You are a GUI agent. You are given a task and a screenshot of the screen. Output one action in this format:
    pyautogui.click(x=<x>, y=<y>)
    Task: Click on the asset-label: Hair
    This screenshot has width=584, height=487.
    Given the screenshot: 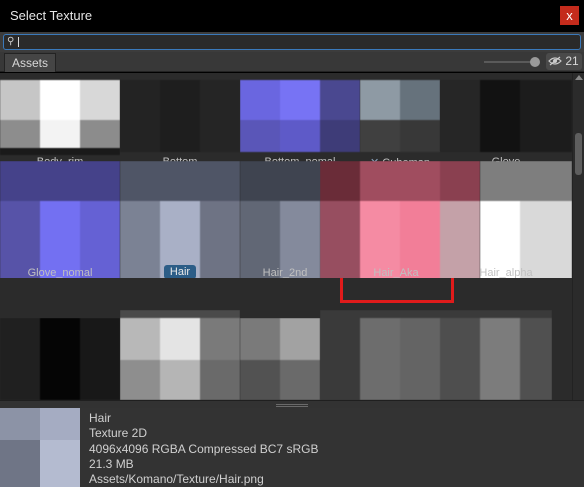 What is the action you would take?
    pyautogui.click(x=180, y=271)
    